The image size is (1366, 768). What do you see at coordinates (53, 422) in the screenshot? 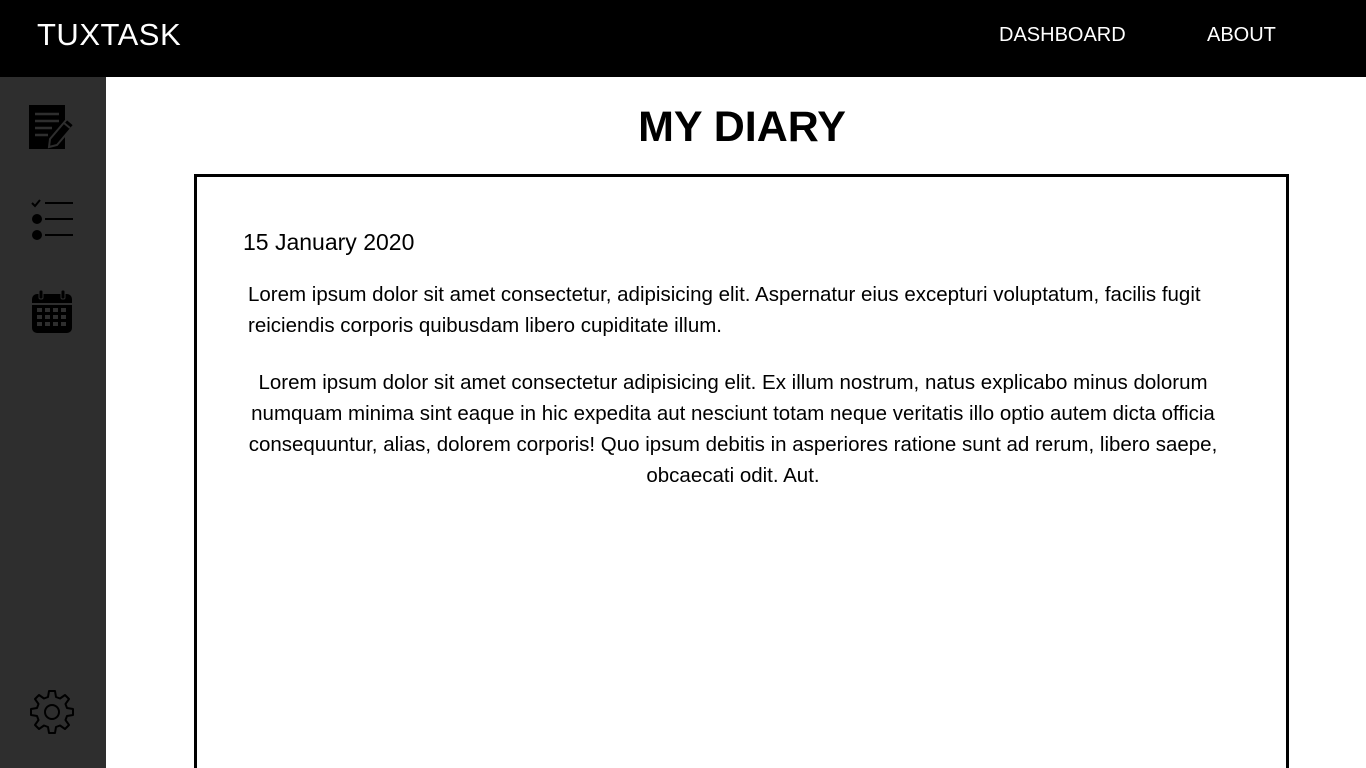
I see `sidebar` at bounding box center [53, 422].